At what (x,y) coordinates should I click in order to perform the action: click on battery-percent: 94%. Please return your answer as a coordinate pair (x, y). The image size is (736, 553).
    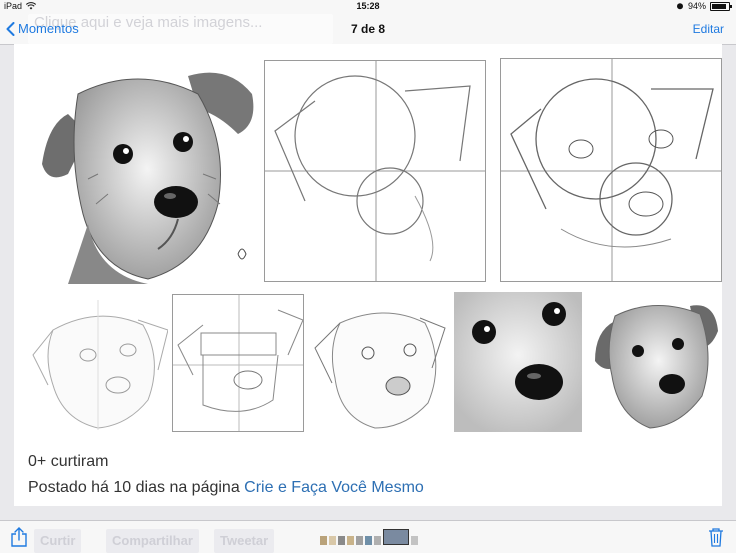
    Looking at the image, I should click on (696, 6).